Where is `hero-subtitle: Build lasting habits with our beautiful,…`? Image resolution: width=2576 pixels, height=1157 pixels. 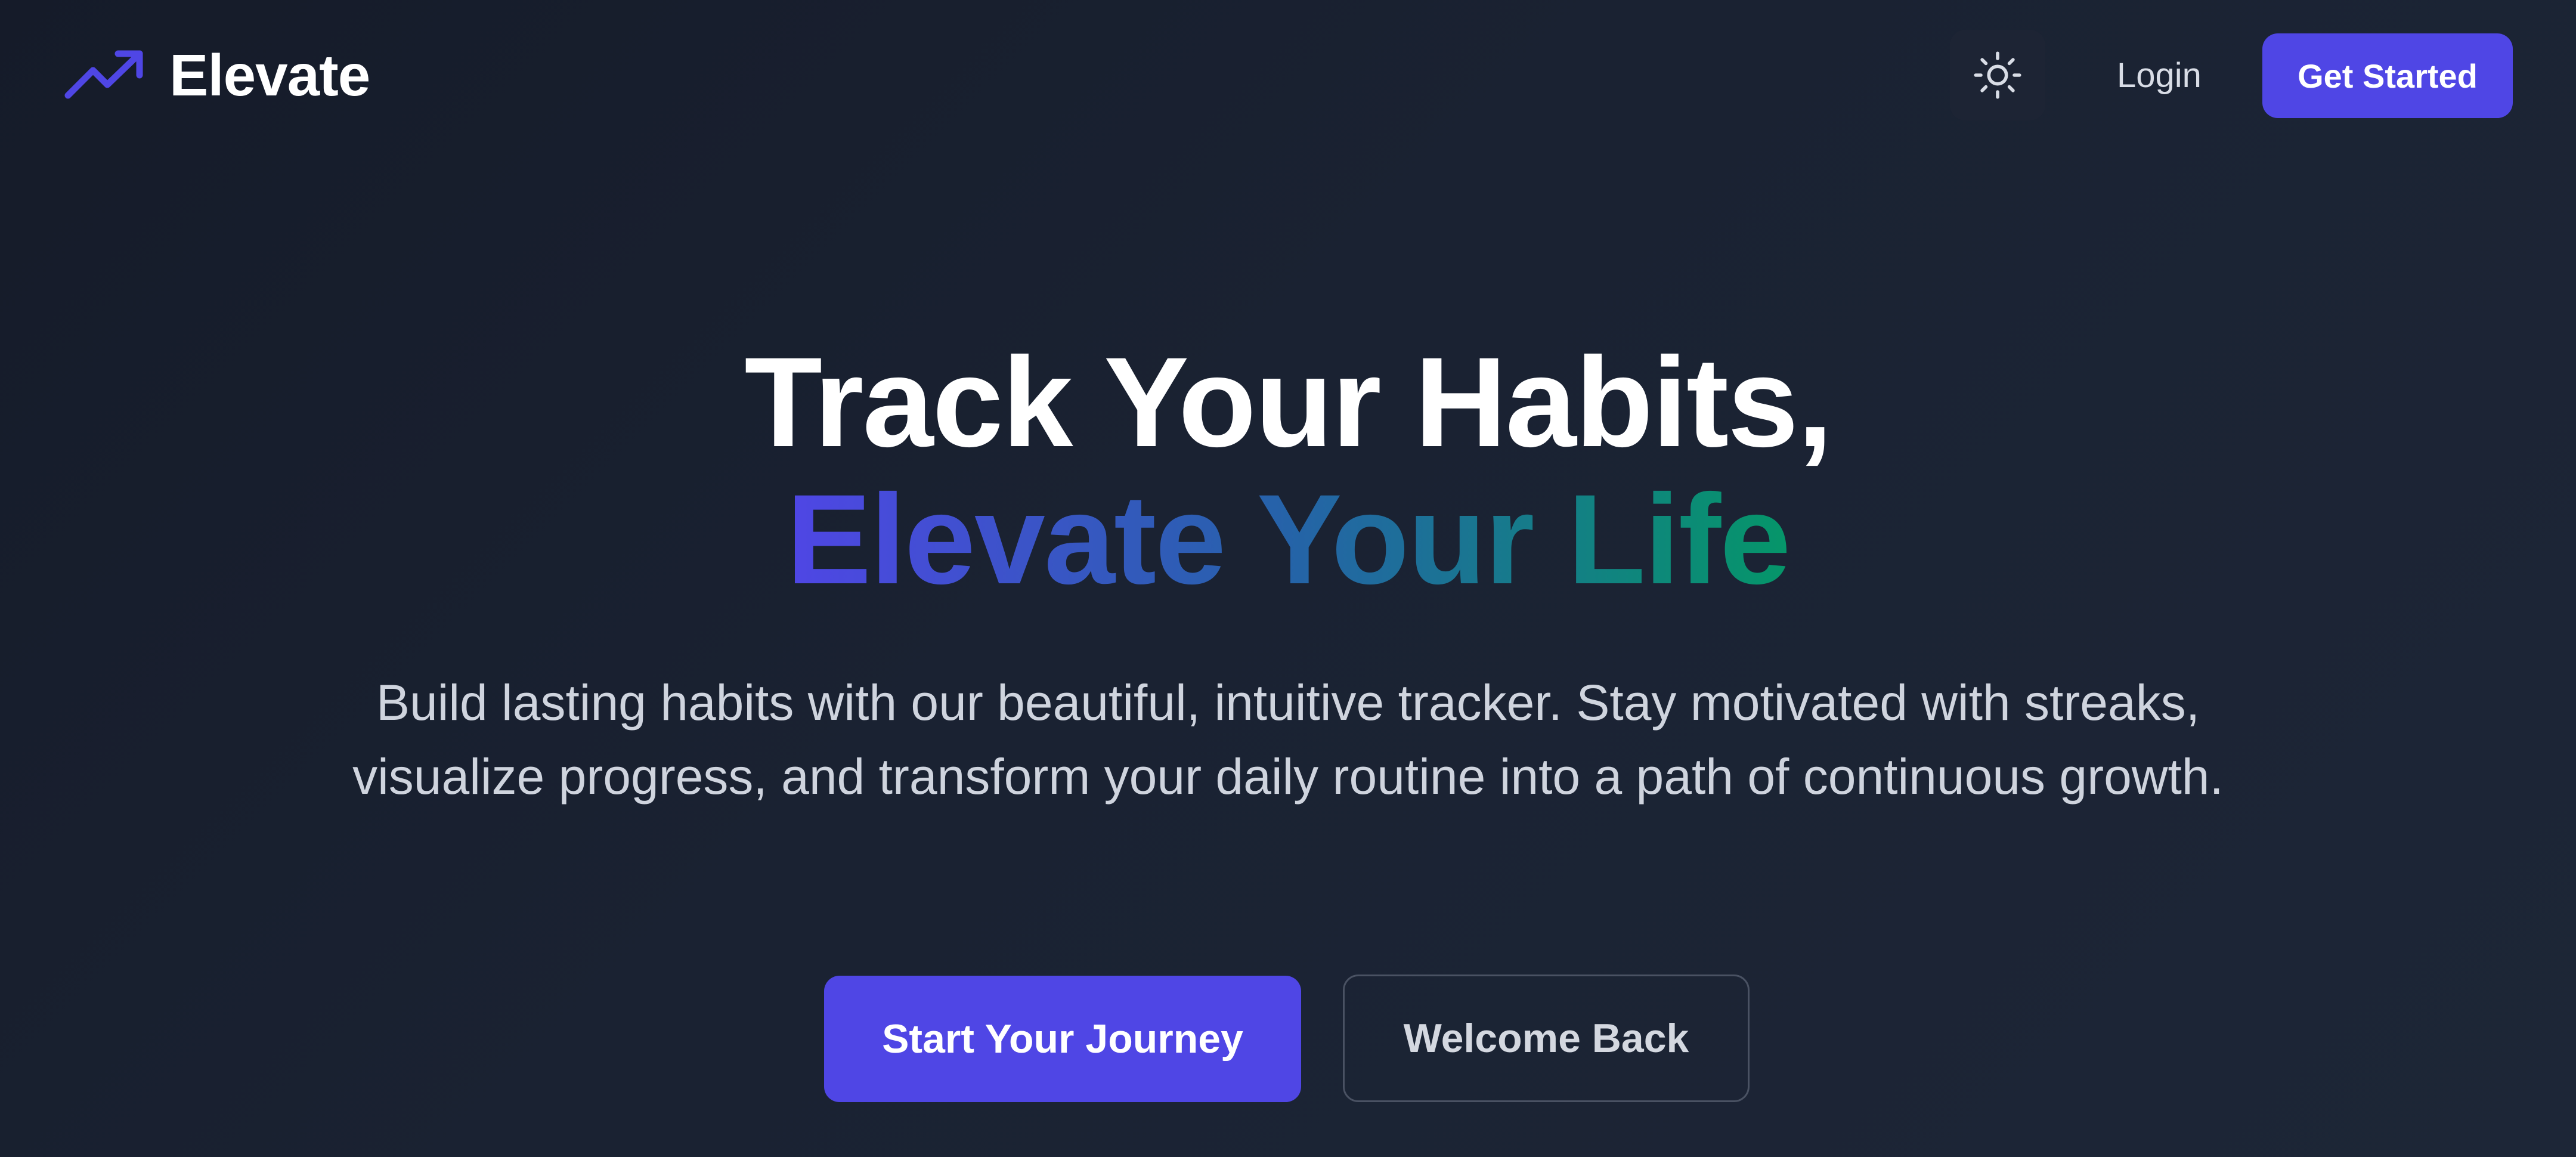
hero-subtitle: Build lasting habits with our beautiful,… is located at coordinates (1288, 740).